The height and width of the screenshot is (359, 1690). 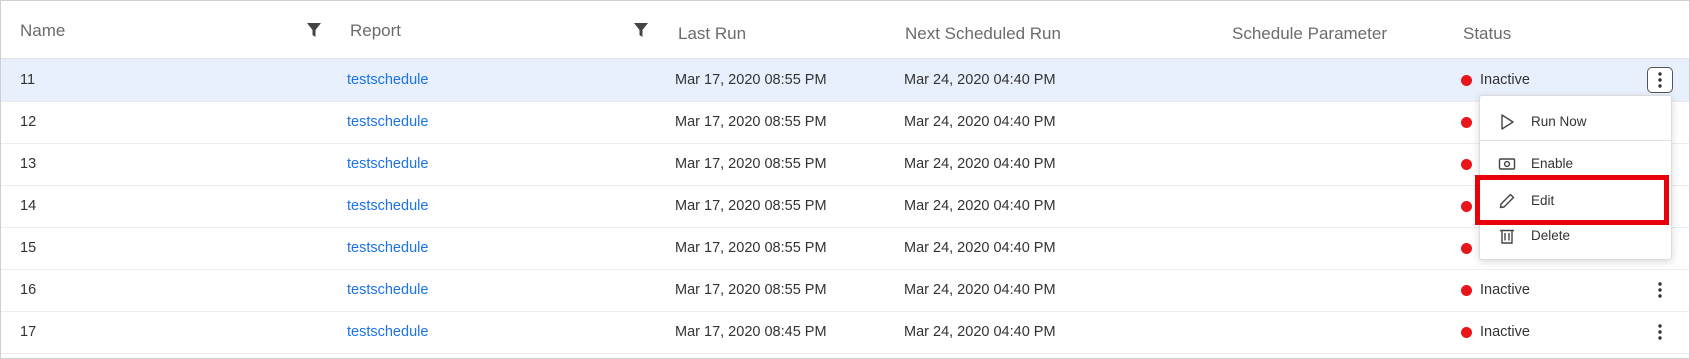 I want to click on cell-name: 13, so click(x=28, y=164).